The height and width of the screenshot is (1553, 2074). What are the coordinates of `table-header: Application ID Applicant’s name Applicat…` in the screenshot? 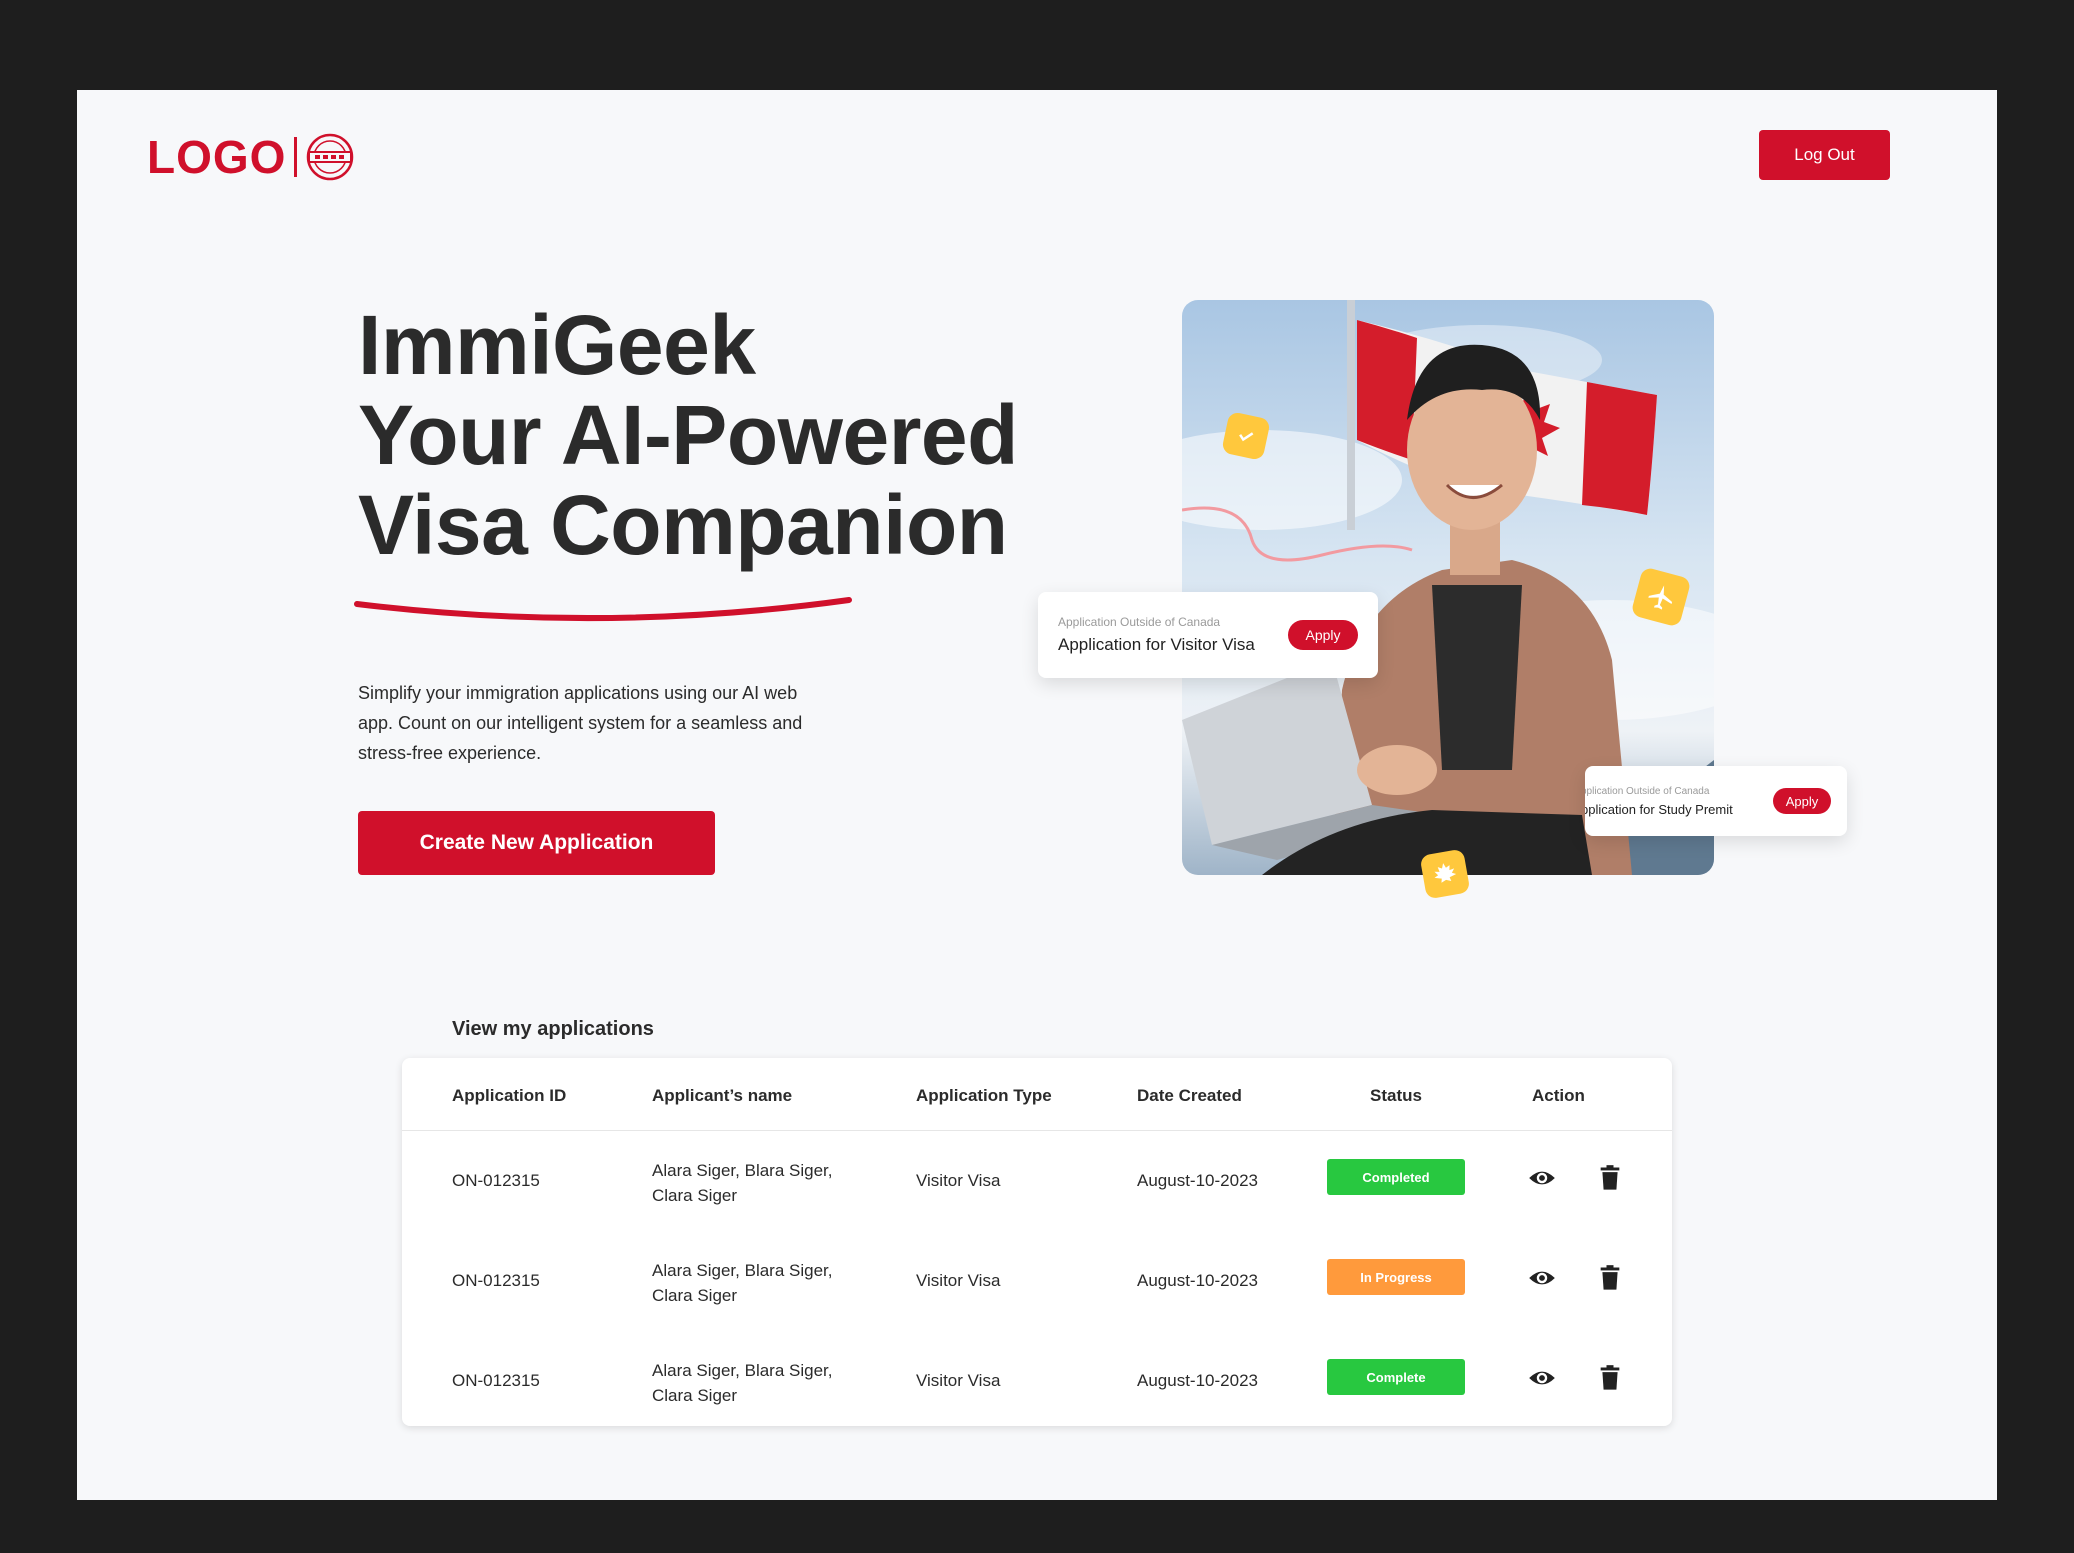 It's located at (1037, 1094).